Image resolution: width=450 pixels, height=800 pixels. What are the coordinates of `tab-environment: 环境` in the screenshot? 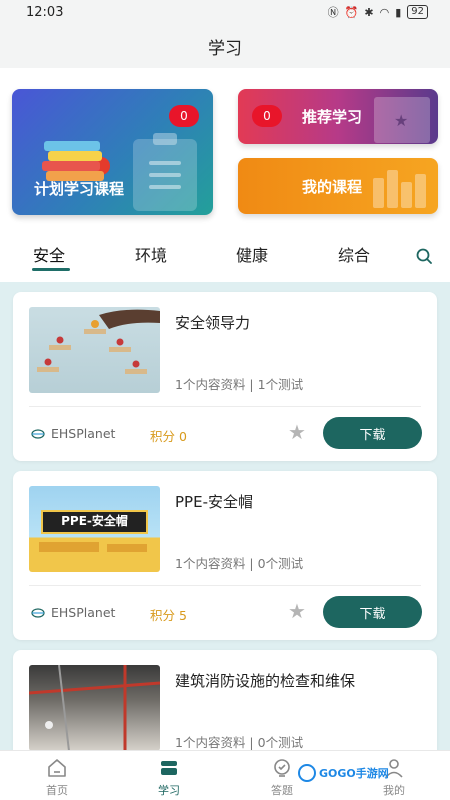 It's located at (151, 254).